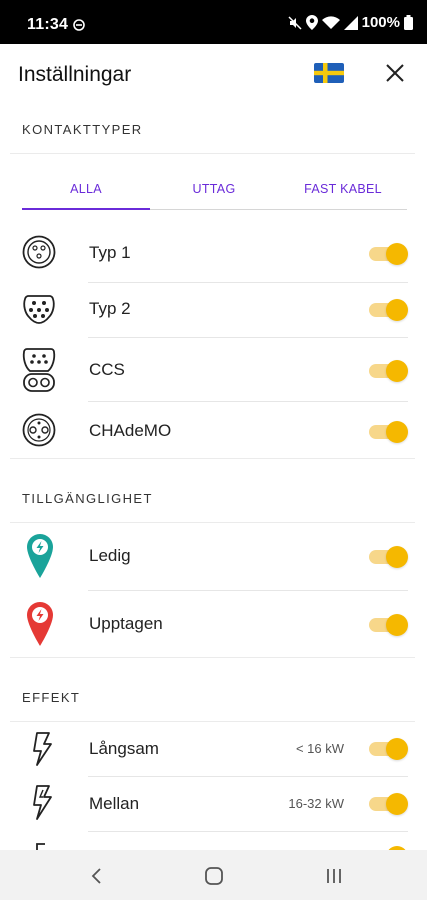  I want to click on connector-label-type1: Typ 1, so click(110, 252).